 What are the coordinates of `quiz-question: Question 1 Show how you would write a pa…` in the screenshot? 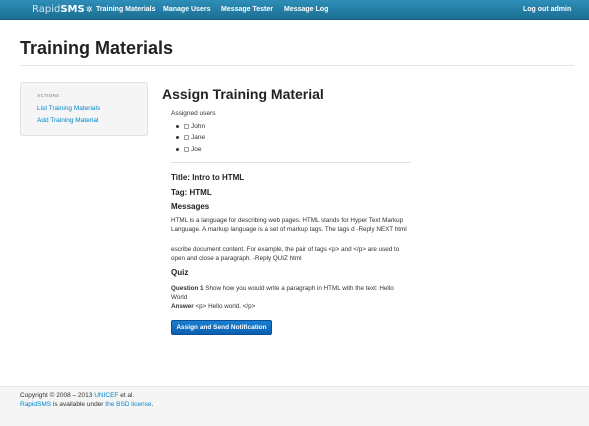 It's located at (289, 293).